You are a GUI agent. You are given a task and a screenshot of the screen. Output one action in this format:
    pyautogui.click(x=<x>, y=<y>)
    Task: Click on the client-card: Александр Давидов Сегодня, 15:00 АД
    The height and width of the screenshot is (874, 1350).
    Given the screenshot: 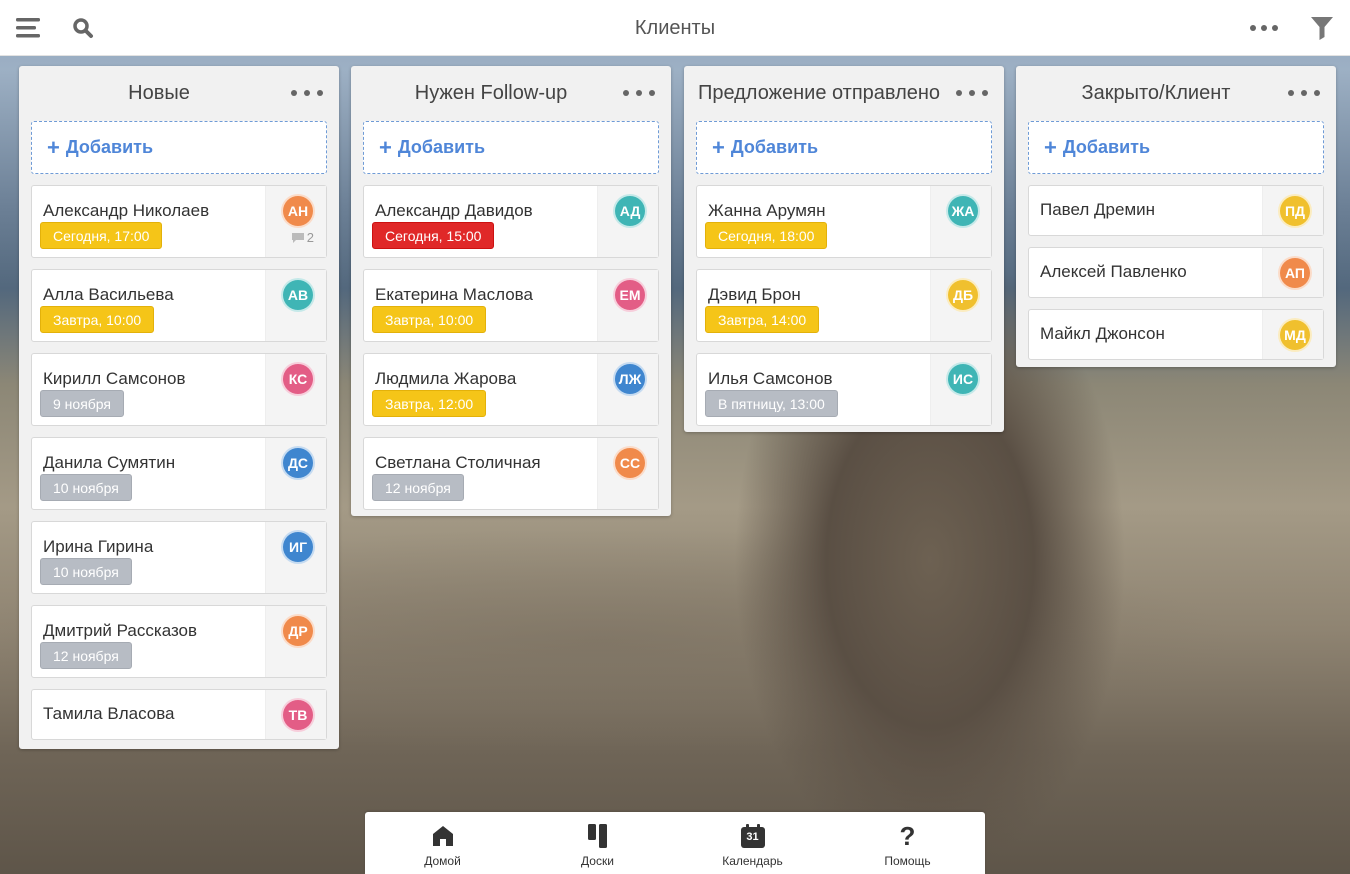 What is the action you would take?
    pyautogui.click(x=511, y=221)
    